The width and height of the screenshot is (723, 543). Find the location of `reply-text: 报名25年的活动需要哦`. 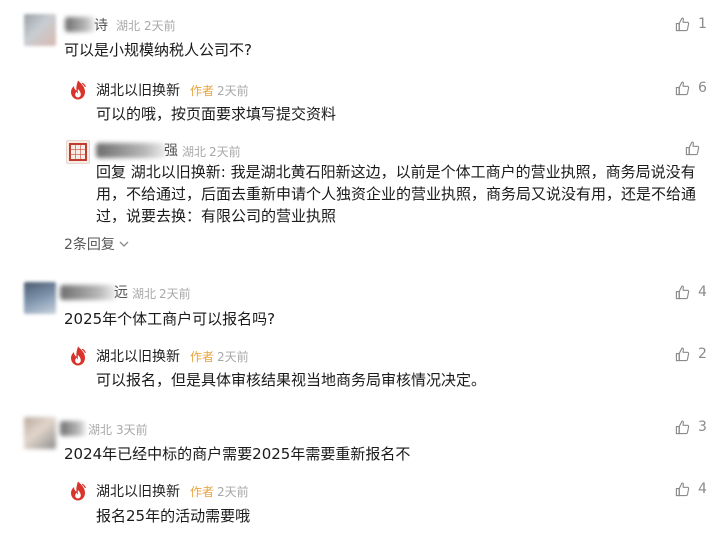

reply-text: 报名25年的活动需要哦 is located at coordinates (173, 516).